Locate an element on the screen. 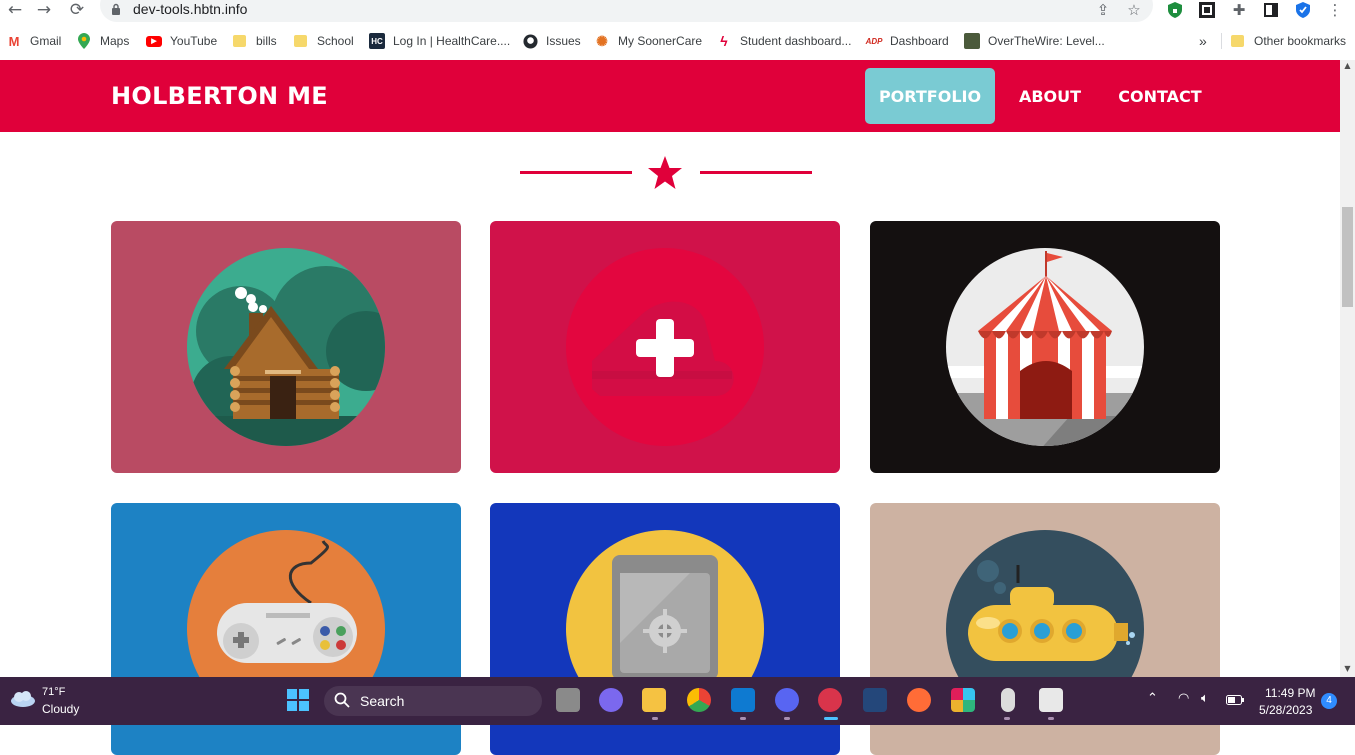 The height and width of the screenshot is (755, 1355). bookmark-maps: Maps is located at coordinates (102, 41).